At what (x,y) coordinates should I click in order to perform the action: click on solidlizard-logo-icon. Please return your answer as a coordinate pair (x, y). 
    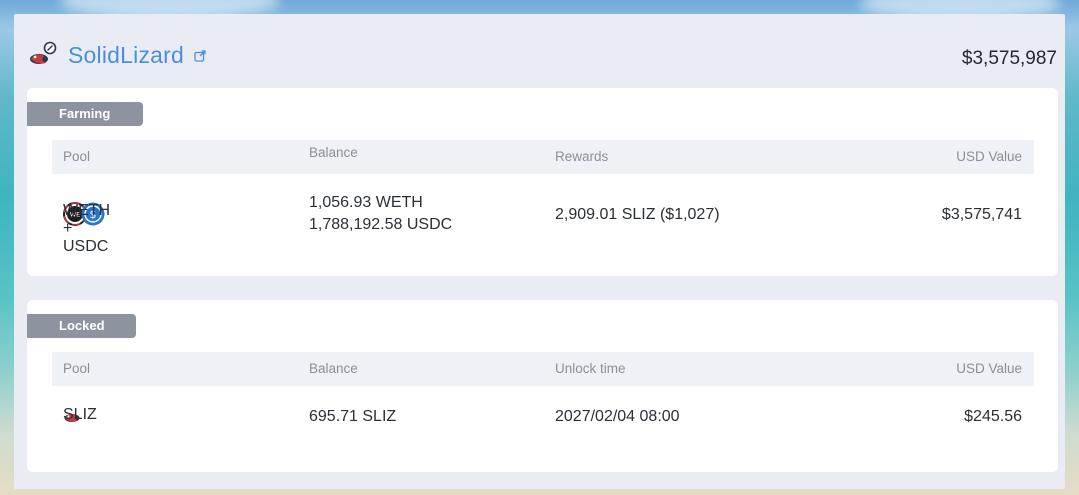
    Looking at the image, I should click on (43, 52).